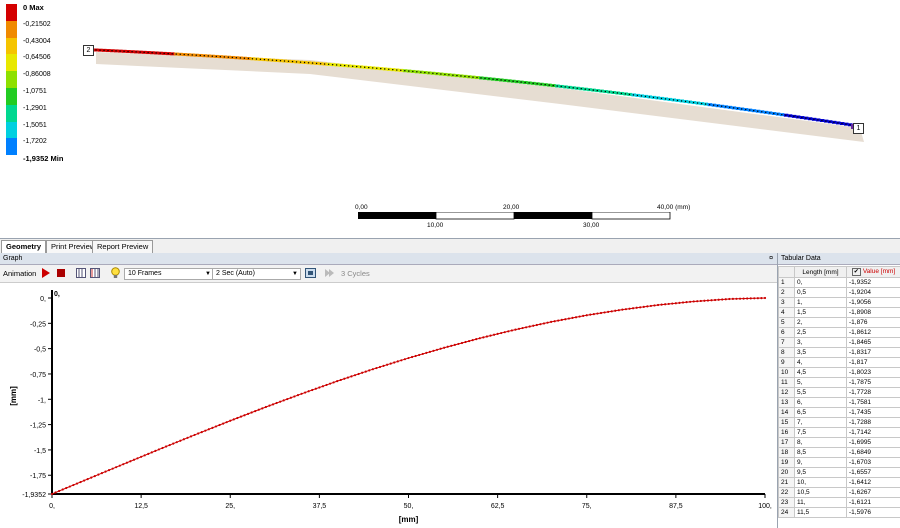 The height and width of the screenshot is (528, 900). I want to click on scale-bar-graphic, so click(514, 216).